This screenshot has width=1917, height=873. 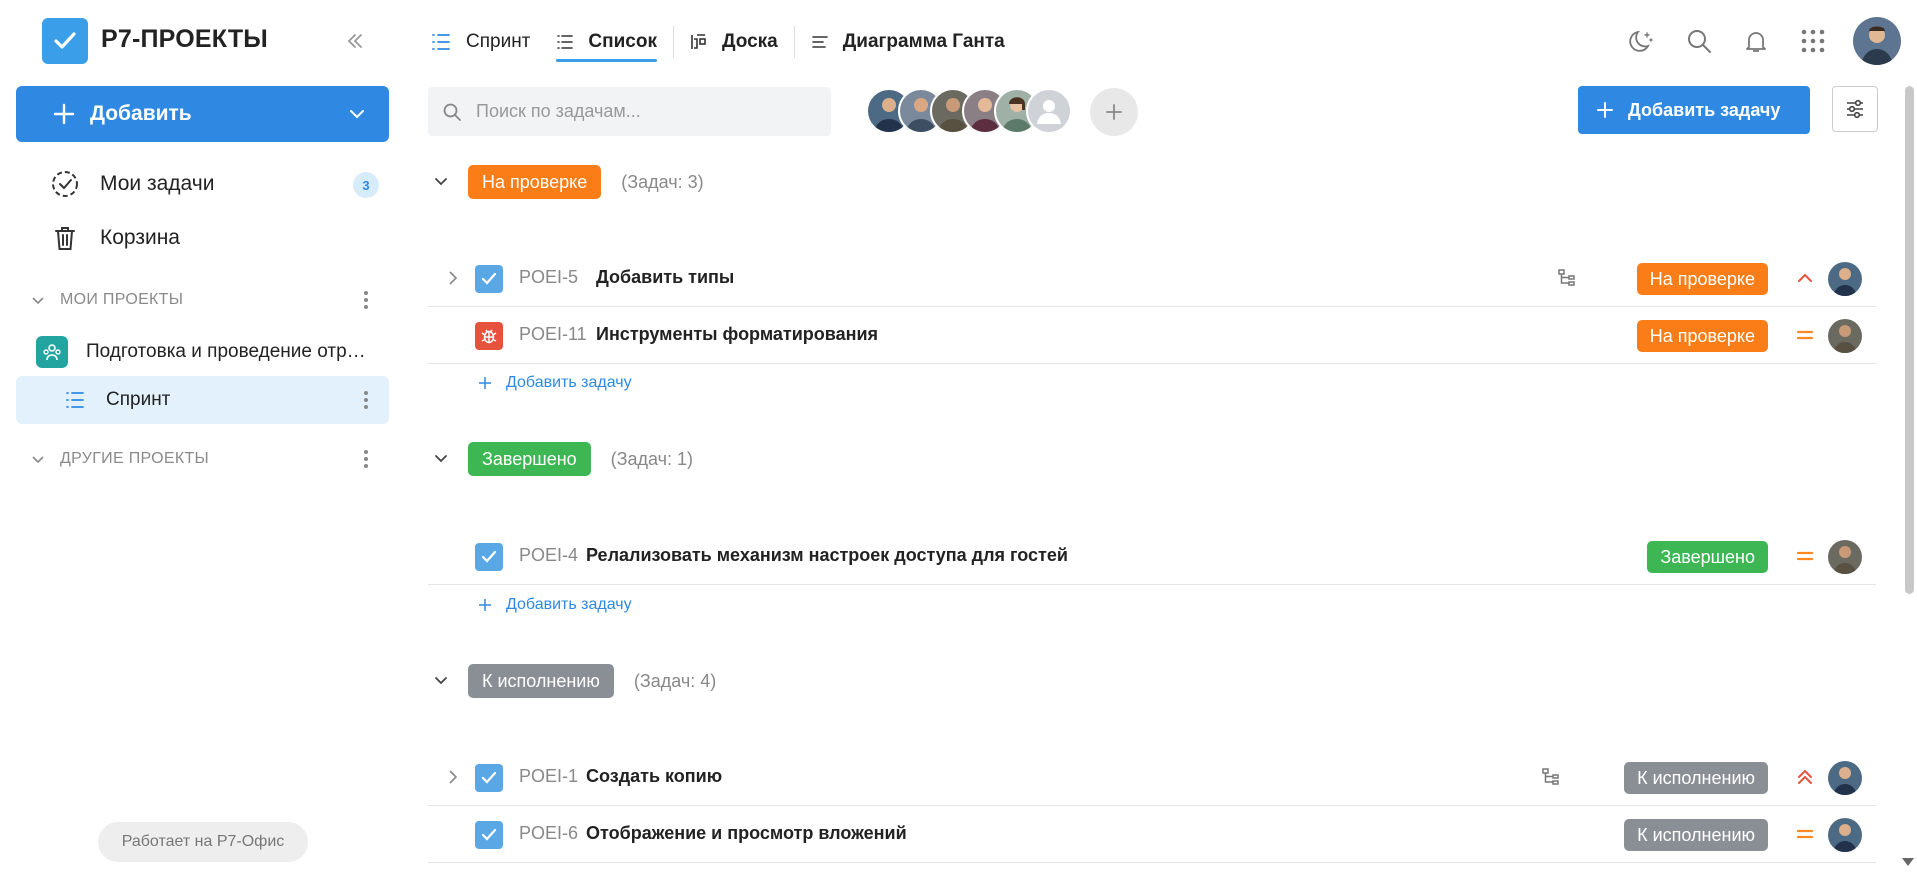 I want to click on subtasks-icon, so click(x=1566, y=277).